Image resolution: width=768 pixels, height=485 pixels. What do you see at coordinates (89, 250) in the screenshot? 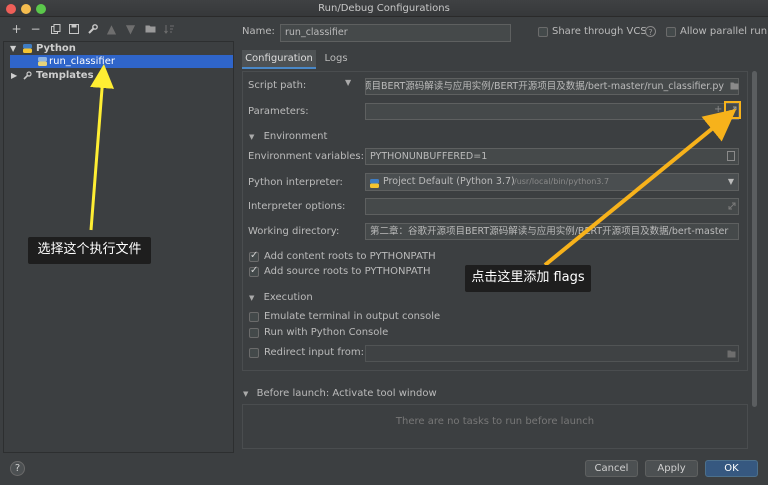
I see `annotation-select-file: 选择这个执行文件` at bounding box center [89, 250].